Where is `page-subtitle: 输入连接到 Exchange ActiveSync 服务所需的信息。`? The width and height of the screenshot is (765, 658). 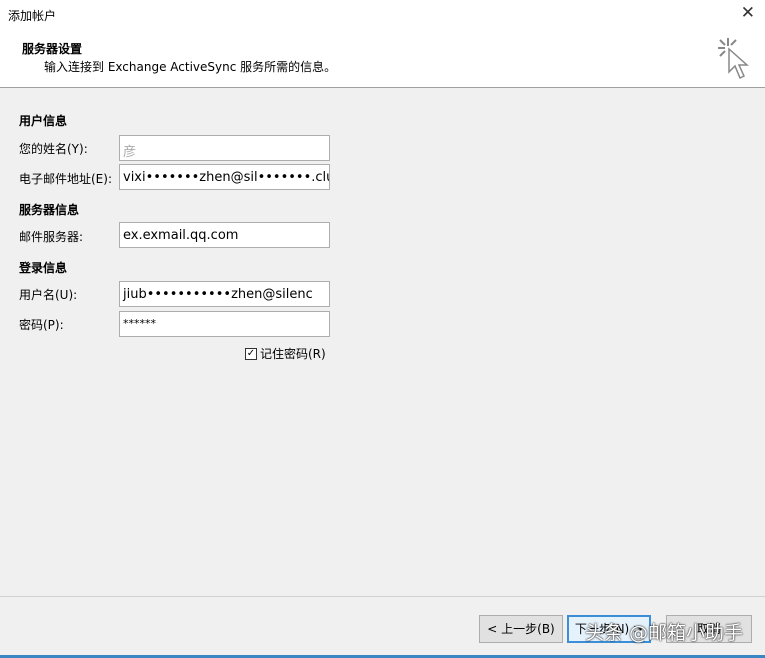 page-subtitle: 输入连接到 Exchange ActiveSync 服务所需的信息。 is located at coordinates (190, 67).